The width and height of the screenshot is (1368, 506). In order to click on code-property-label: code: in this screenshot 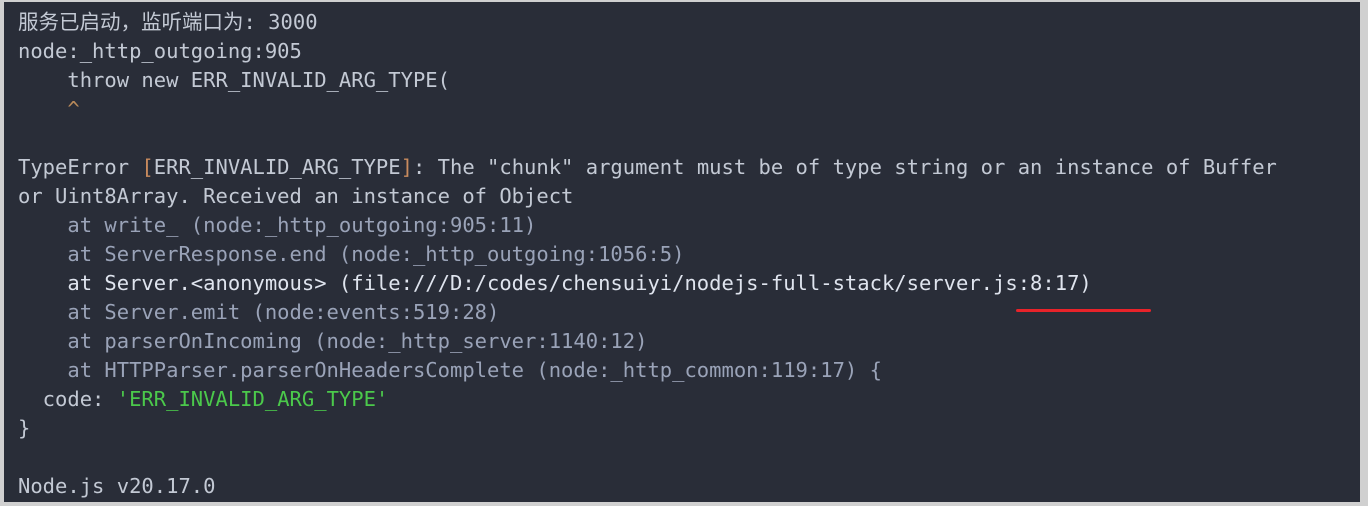, I will do `click(67, 399)`.